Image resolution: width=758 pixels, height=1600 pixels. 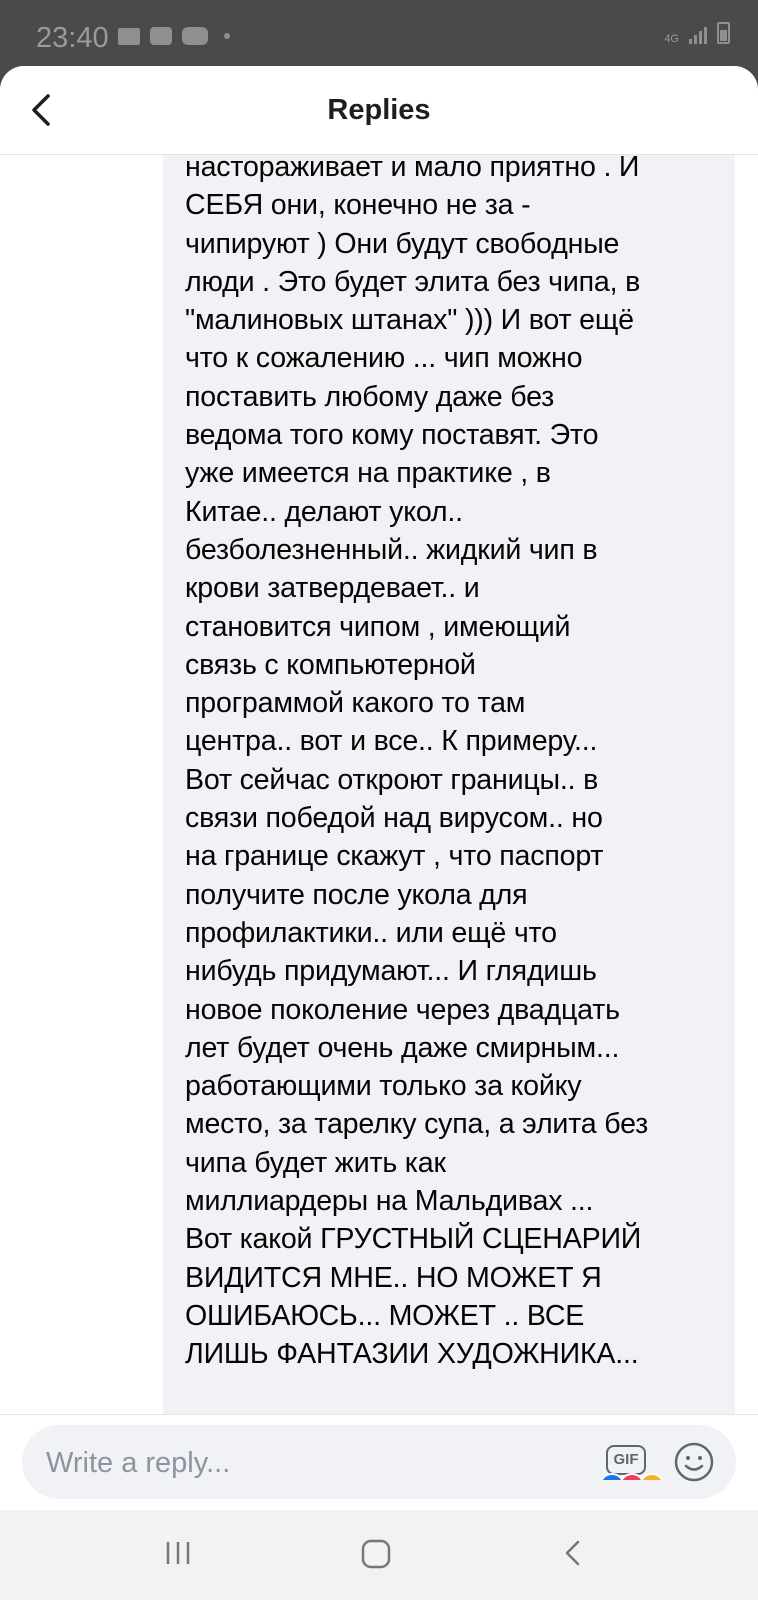 I want to click on system-nav-bar, so click(x=379, y=1555).